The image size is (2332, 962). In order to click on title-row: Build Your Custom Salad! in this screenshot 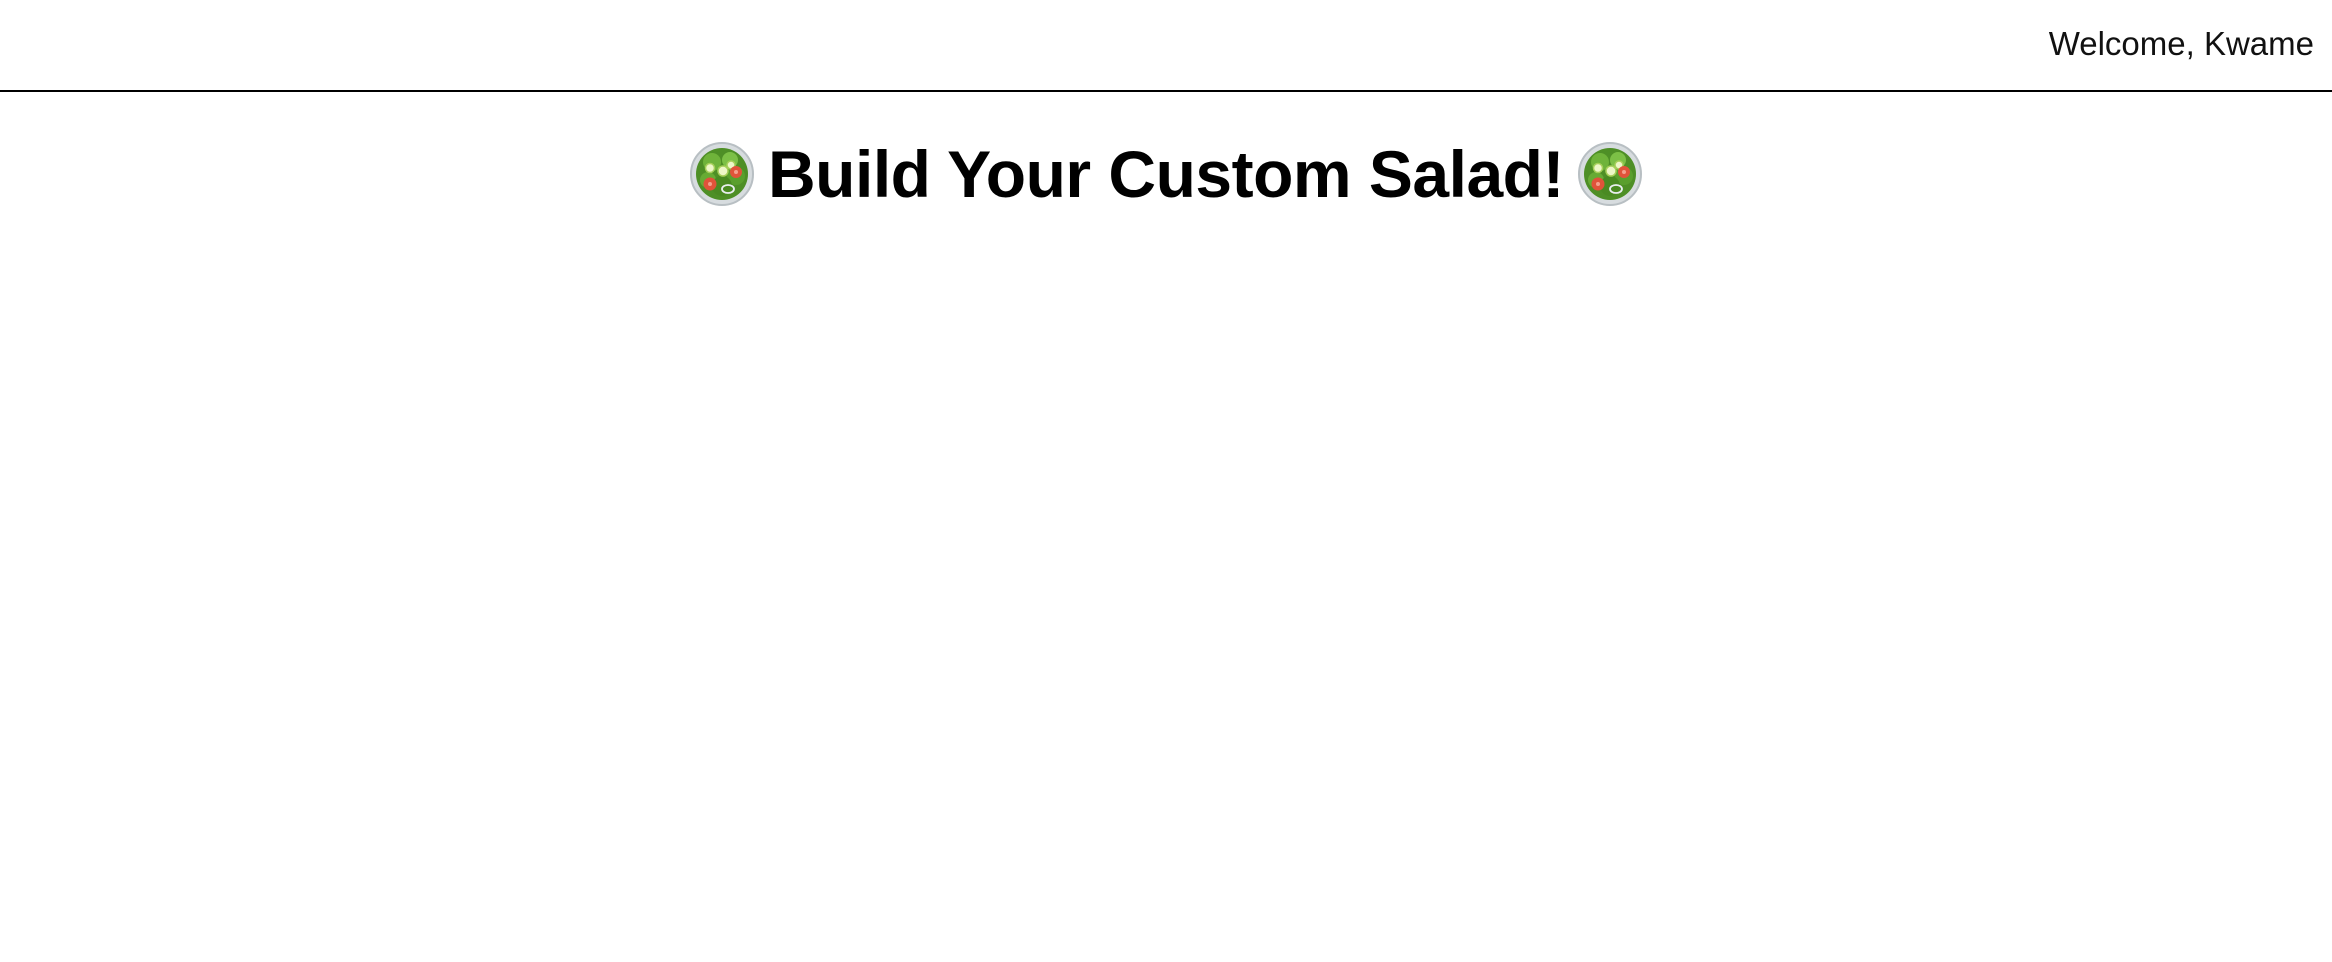, I will do `click(1166, 174)`.